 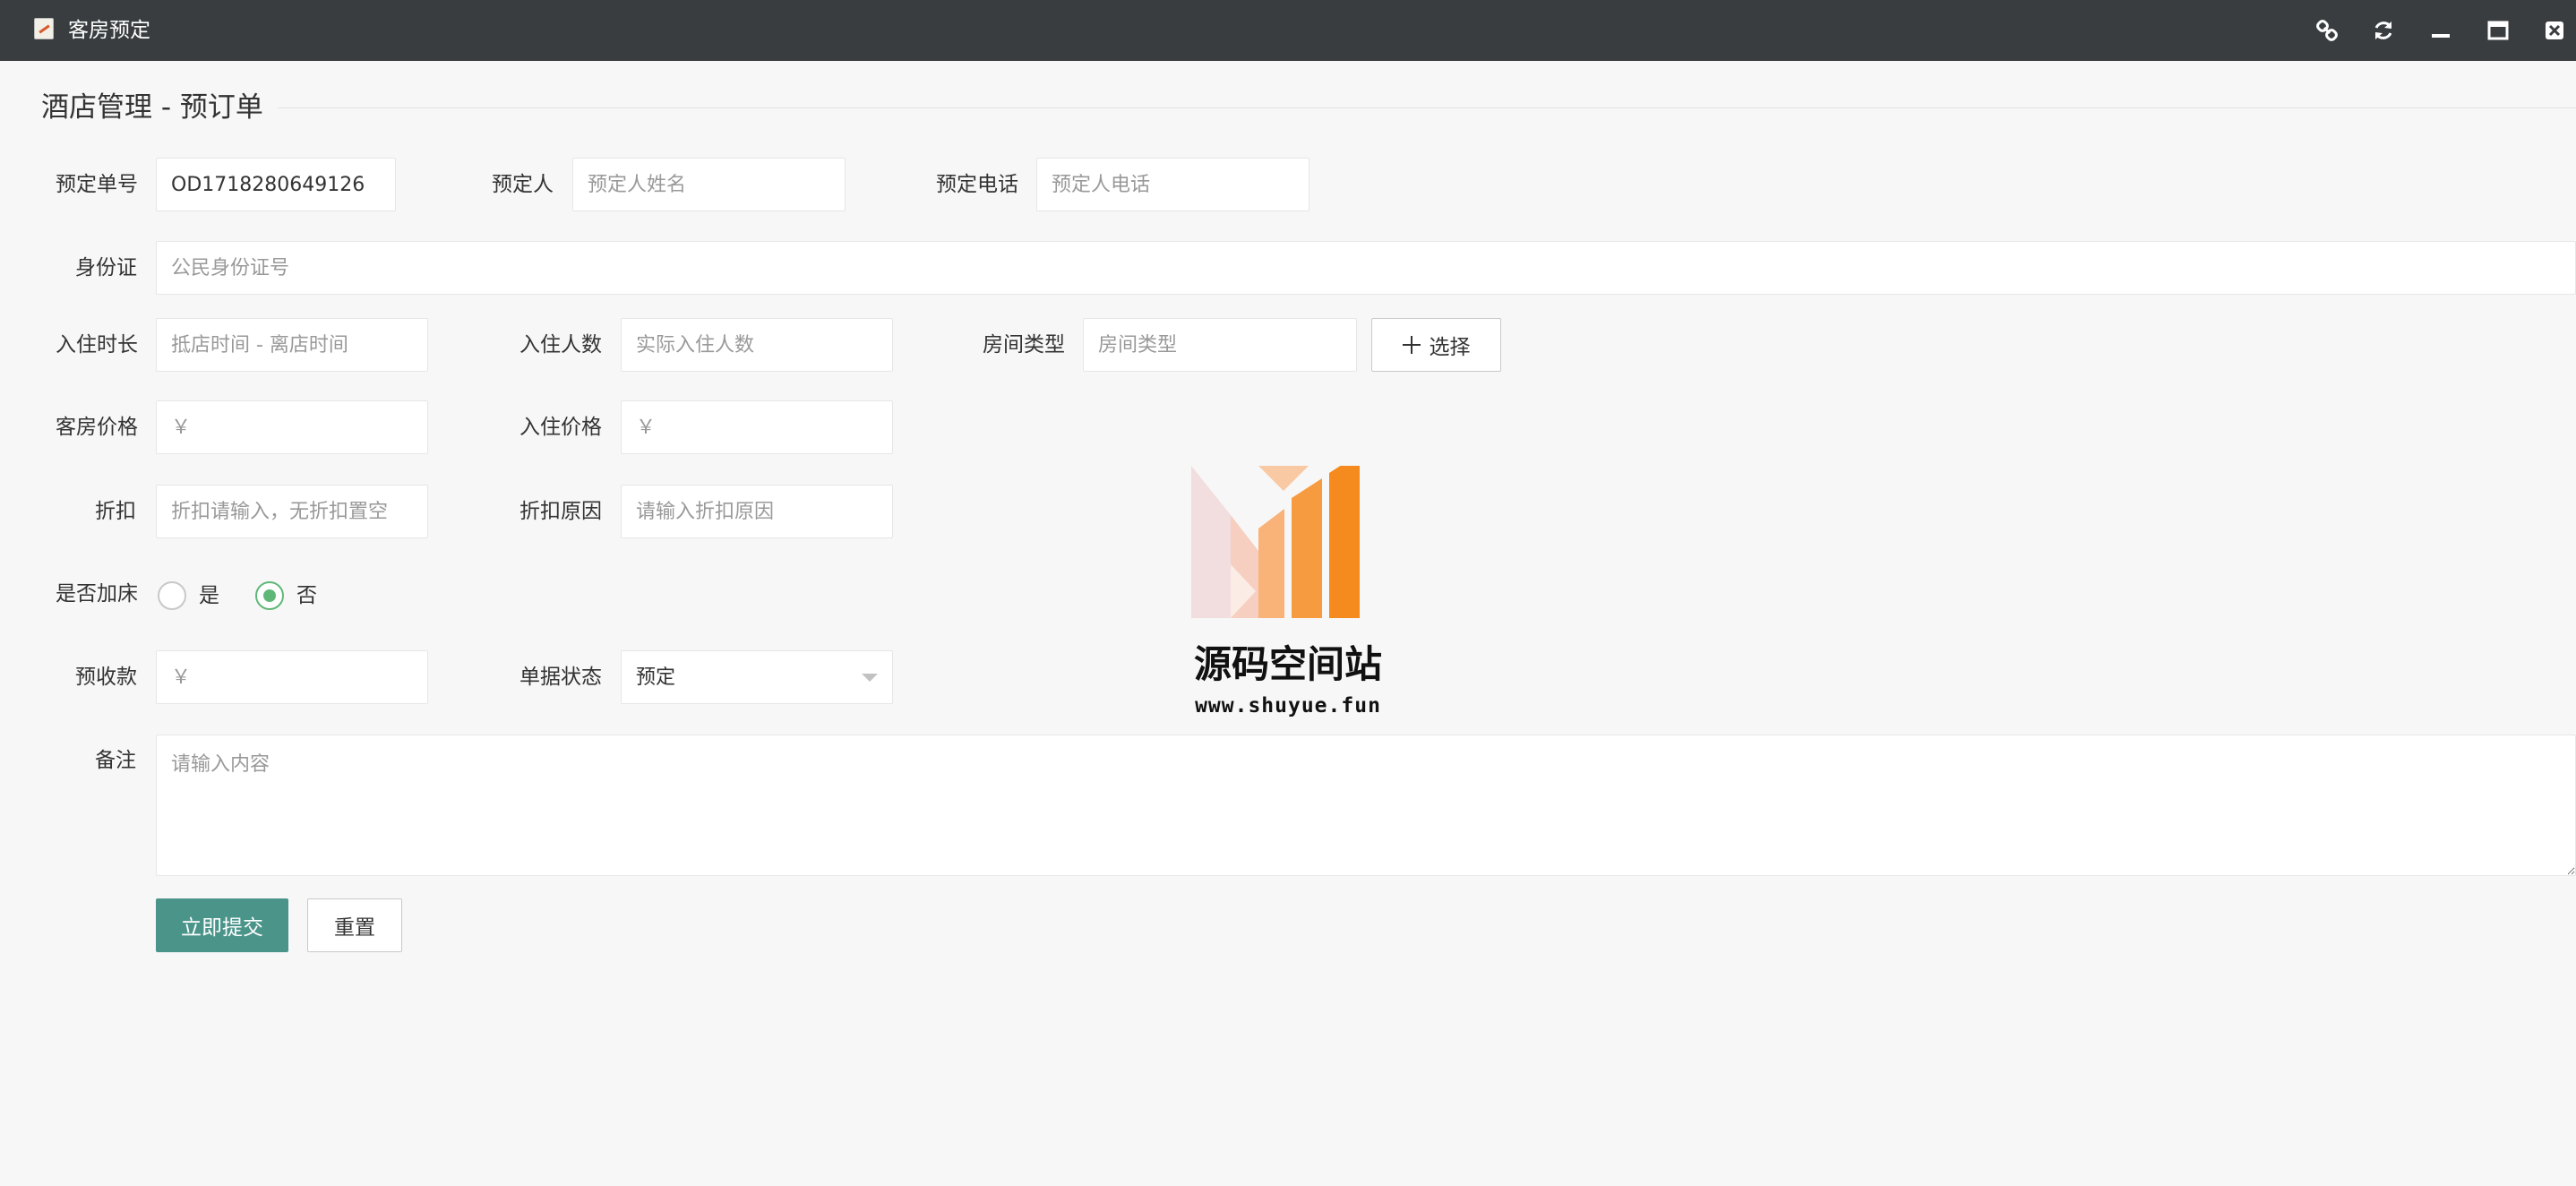 What do you see at coordinates (188, 595) in the screenshot?
I see `extra-bed-option-yes: 是` at bounding box center [188, 595].